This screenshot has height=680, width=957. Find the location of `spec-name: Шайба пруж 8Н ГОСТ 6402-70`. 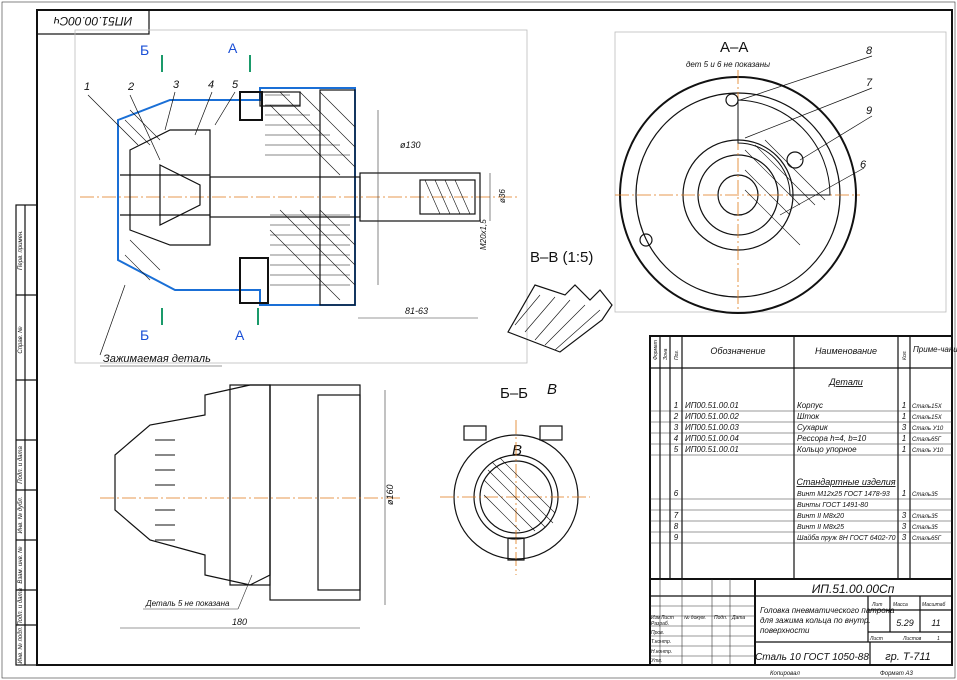

spec-name: Шайба пруж 8Н ГОСТ 6402-70 is located at coordinates (846, 538).